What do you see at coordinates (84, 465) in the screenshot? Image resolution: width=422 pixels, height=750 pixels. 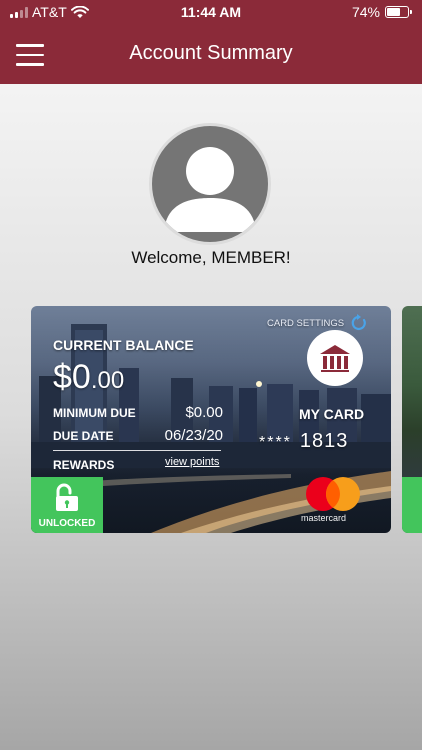 I see `rewards-label: REWARDS` at bounding box center [84, 465].